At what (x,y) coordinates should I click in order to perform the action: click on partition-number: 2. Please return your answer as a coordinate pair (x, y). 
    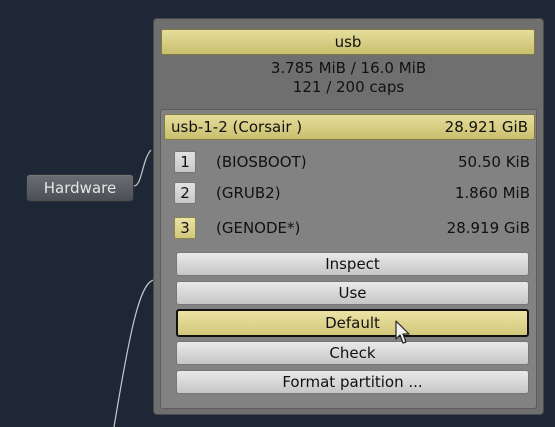
    Looking at the image, I should click on (185, 193).